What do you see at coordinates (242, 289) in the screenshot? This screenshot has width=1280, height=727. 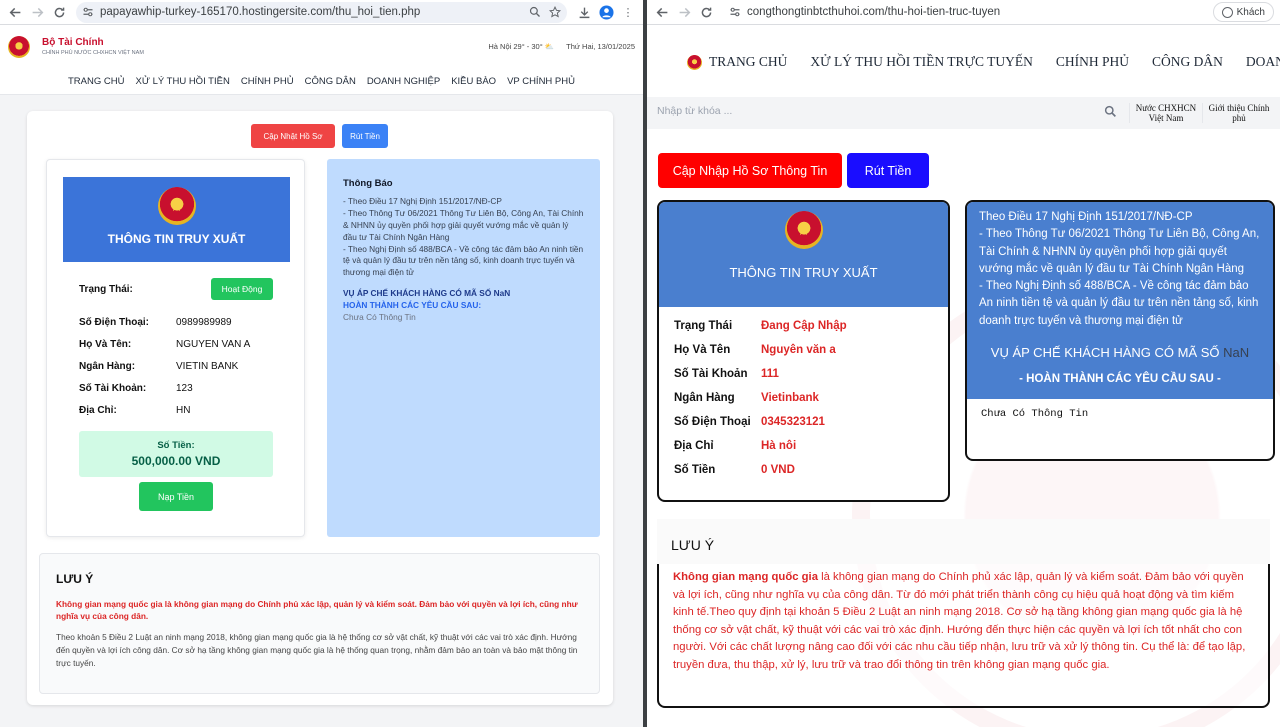 I see `status-badge: Hoạt Động` at bounding box center [242, 289].